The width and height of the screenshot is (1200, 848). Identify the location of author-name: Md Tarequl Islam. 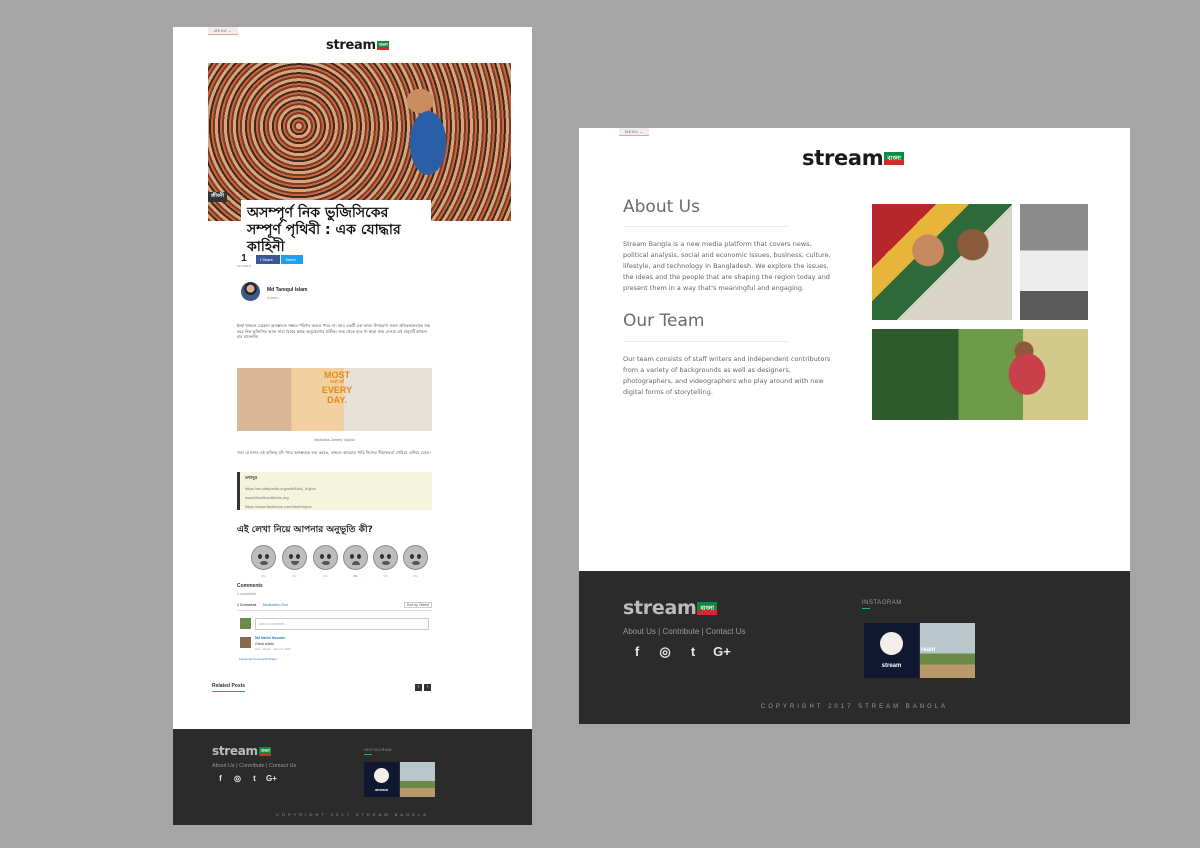
(287, 290).